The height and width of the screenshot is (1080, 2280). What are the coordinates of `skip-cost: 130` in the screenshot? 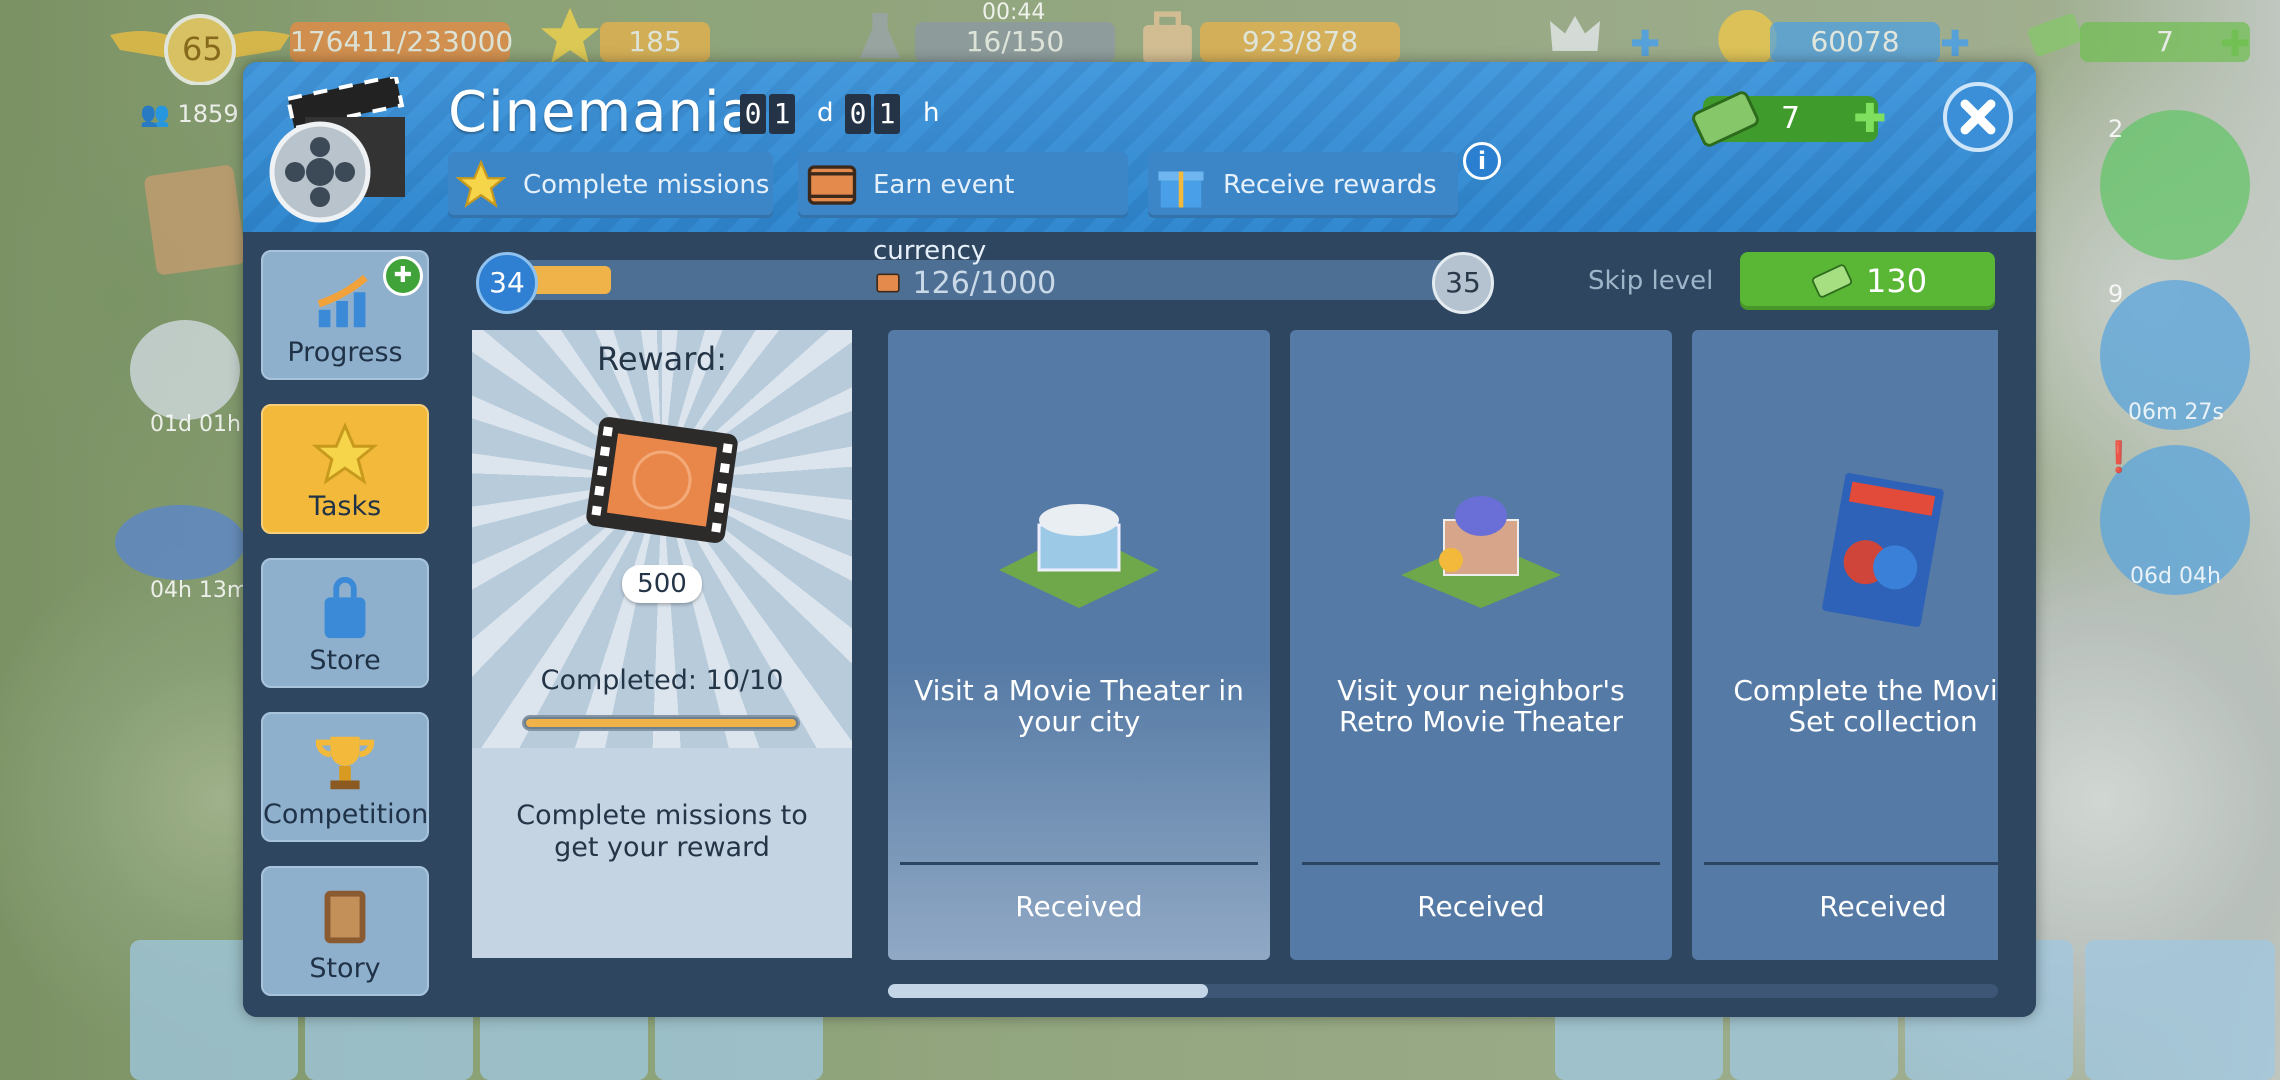 It's located at (1897, 281).